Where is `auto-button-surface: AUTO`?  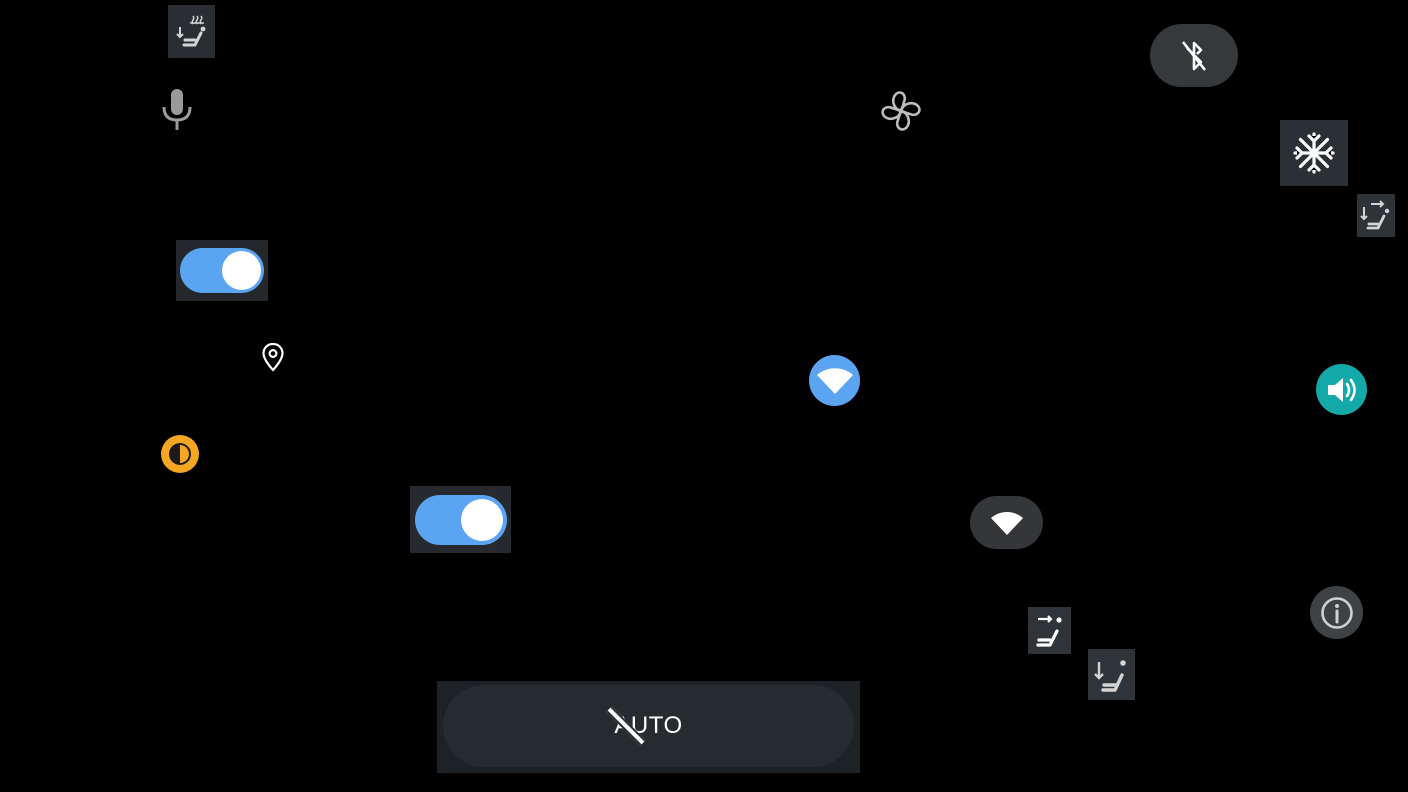 auto-button-surface: AUTO is located at coordinates (648, 726).